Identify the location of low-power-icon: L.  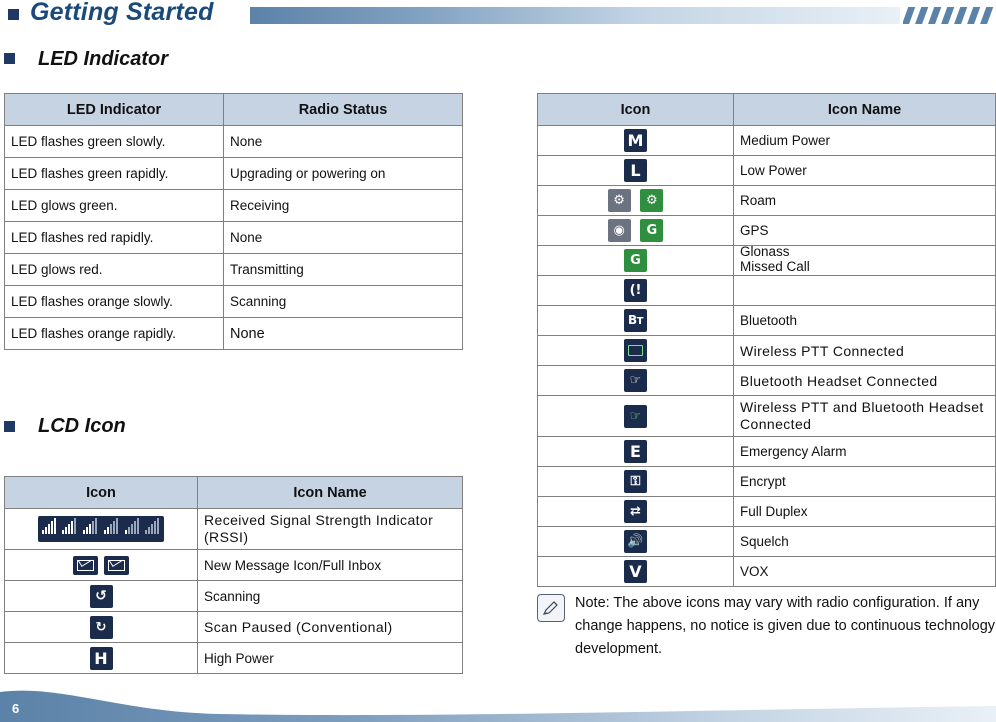
(635, 170).